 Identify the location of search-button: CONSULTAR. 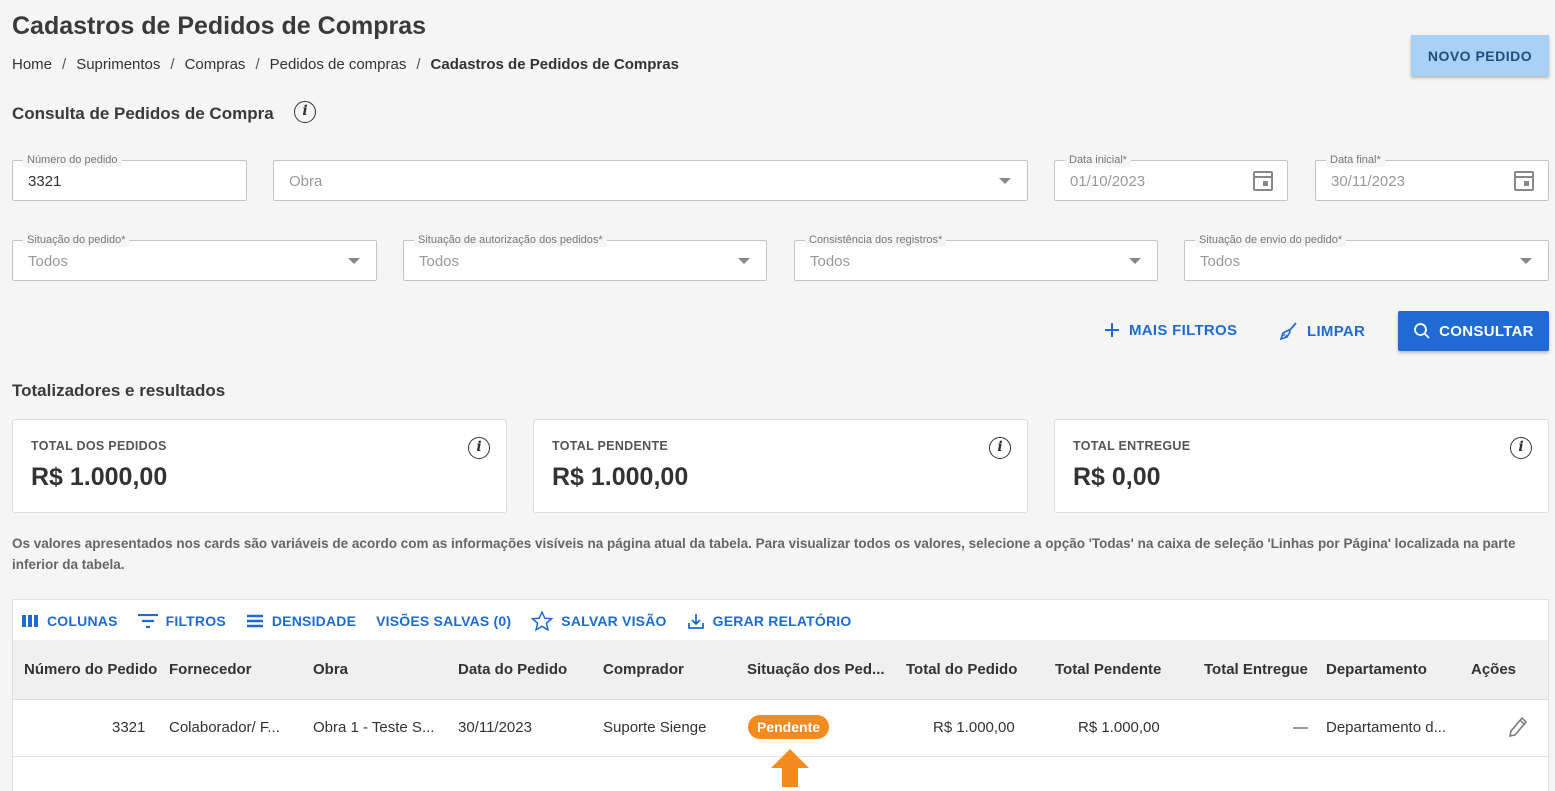
(1473, 331).